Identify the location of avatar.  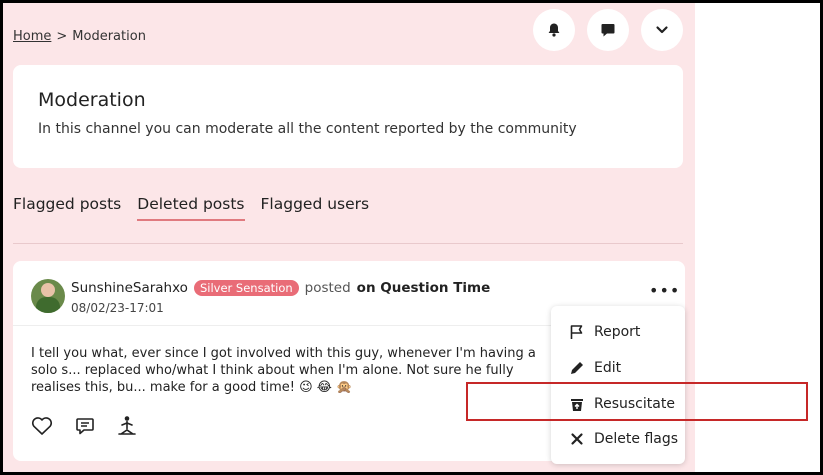
(48, 296).